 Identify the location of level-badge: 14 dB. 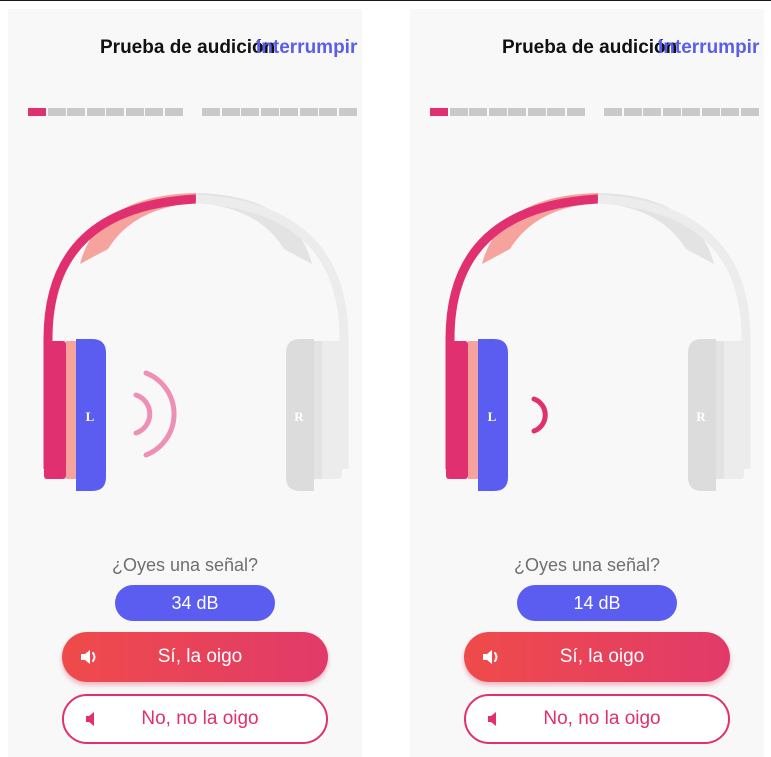
(597, 603).